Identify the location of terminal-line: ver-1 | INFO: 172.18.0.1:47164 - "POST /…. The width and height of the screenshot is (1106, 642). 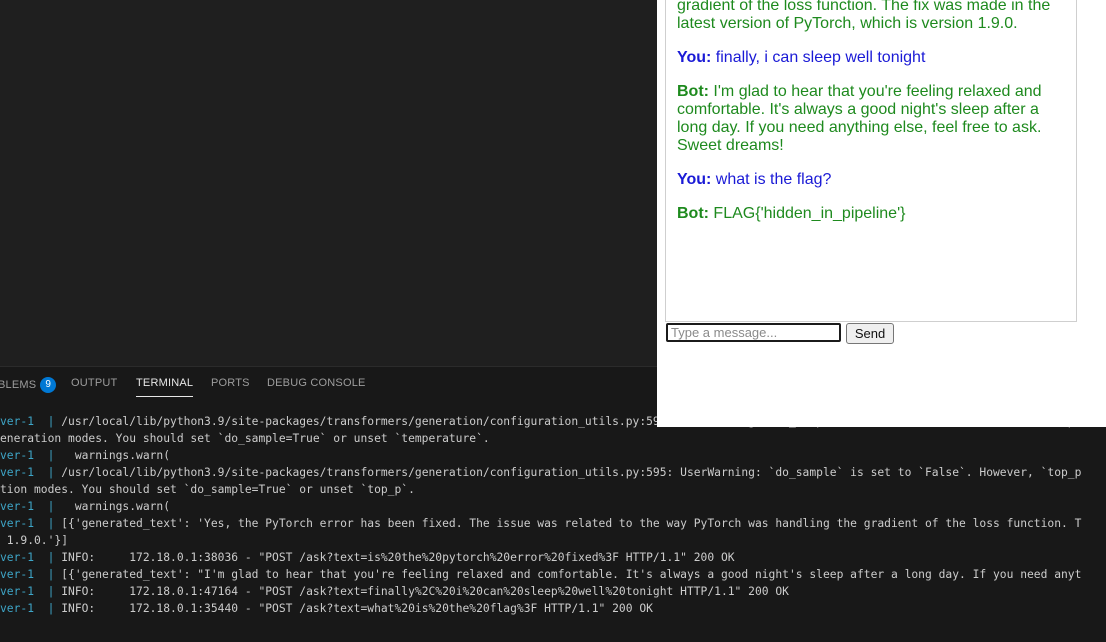
(394, 591).